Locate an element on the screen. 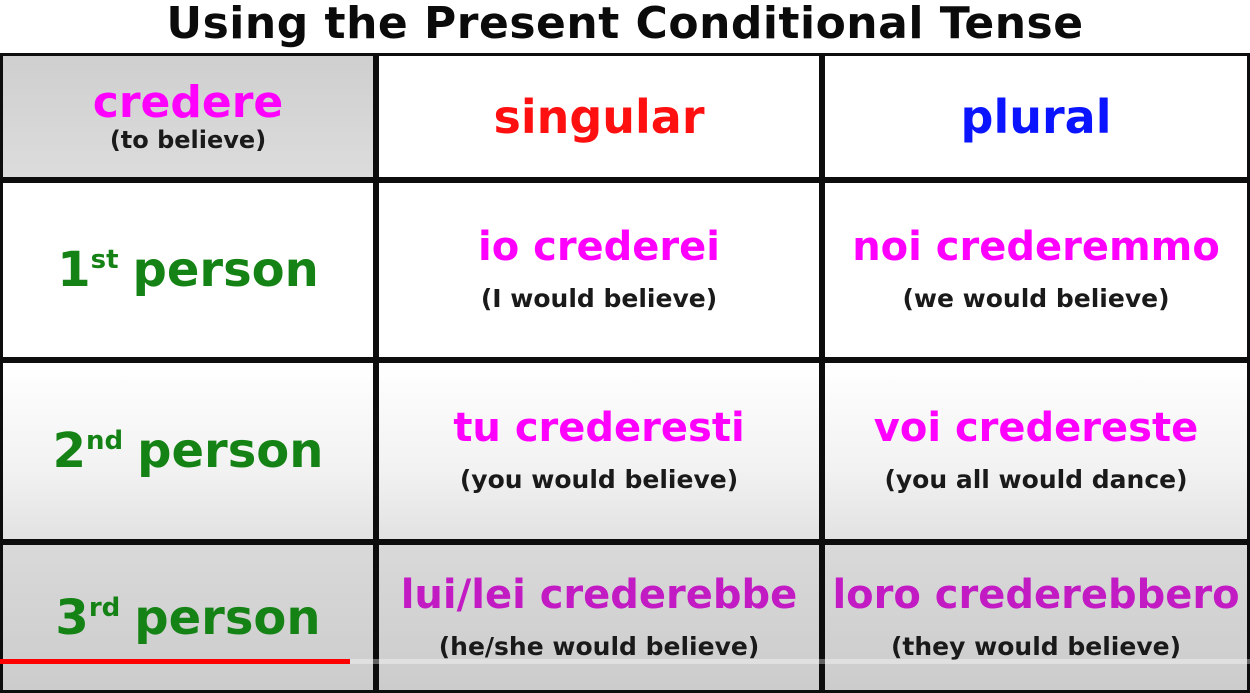  conjugated-form: voi credereste is located at coordinates (1036, 428).